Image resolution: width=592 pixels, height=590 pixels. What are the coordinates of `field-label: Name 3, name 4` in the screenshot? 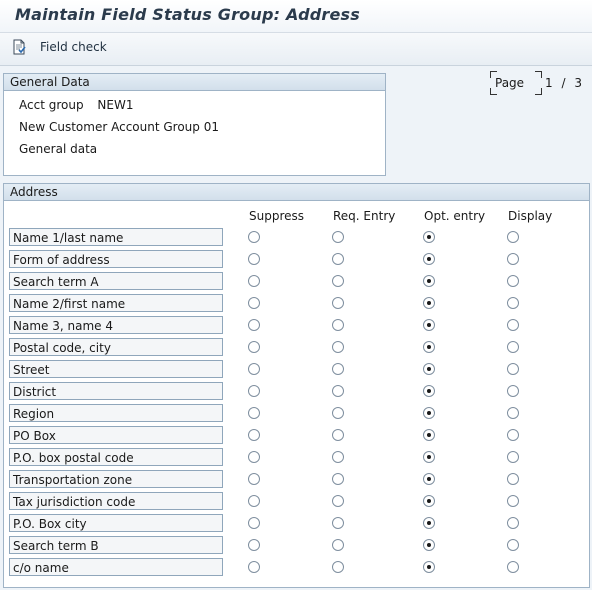 It's located at (116, 325).